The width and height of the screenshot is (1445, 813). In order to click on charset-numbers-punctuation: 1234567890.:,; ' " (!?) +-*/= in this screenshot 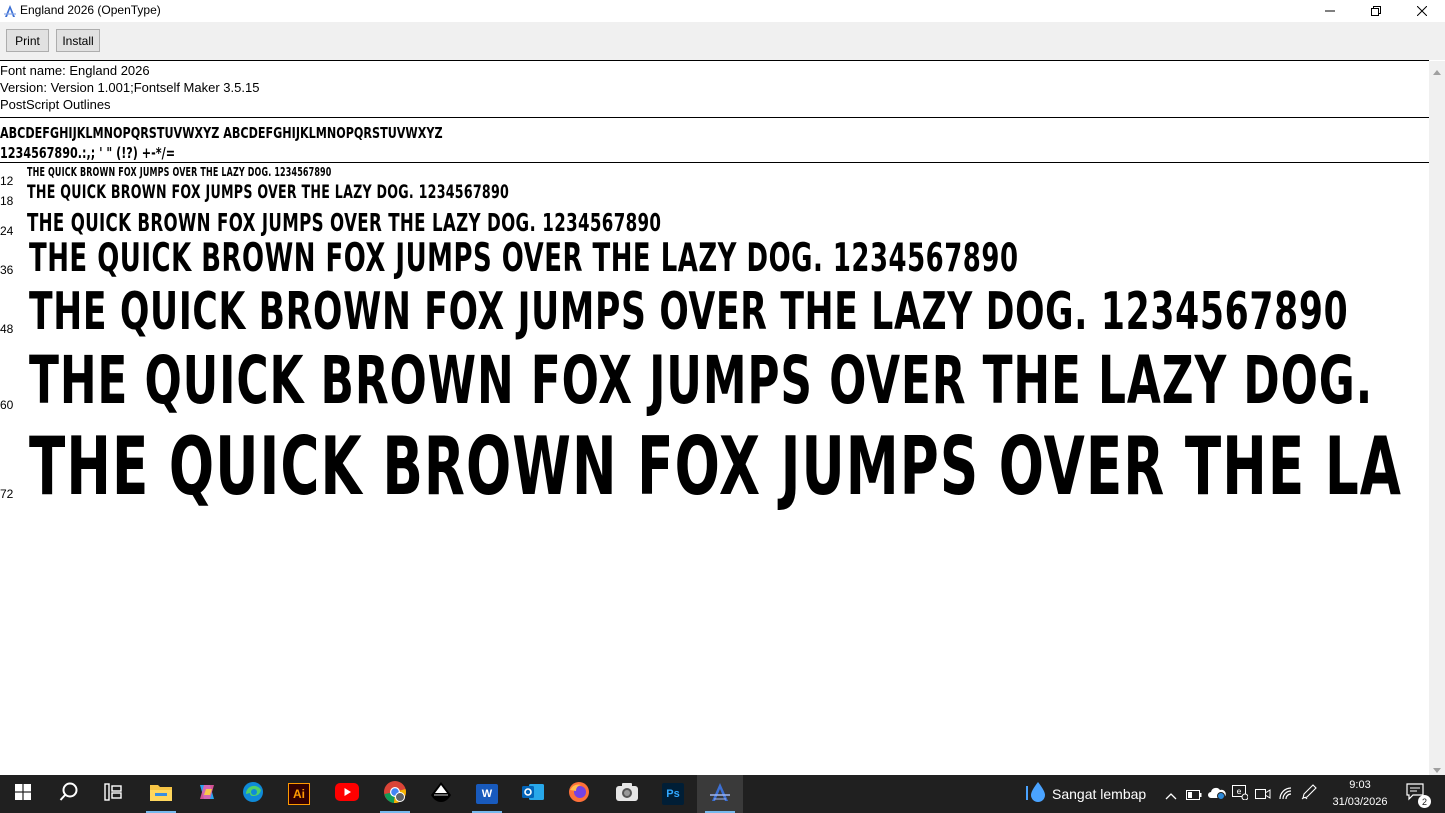, I will do `click(88, 153)`.